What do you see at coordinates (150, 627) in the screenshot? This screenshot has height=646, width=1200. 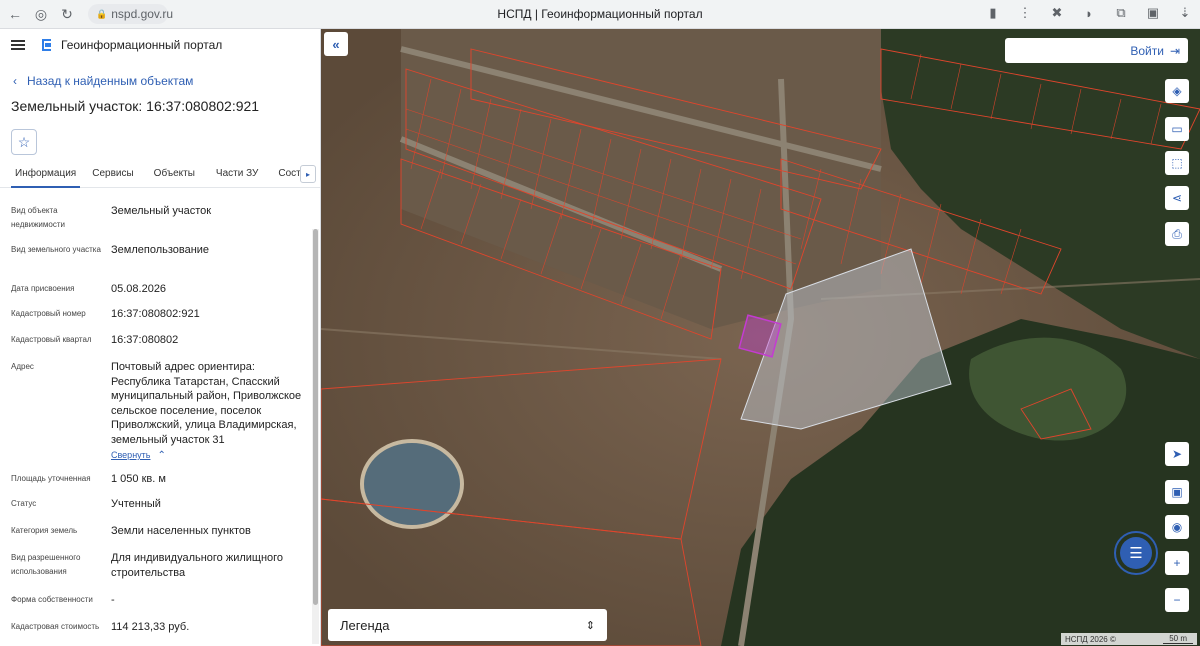 I see `property-value: 114 213,33 руб.` at bounding box center [150, 627].